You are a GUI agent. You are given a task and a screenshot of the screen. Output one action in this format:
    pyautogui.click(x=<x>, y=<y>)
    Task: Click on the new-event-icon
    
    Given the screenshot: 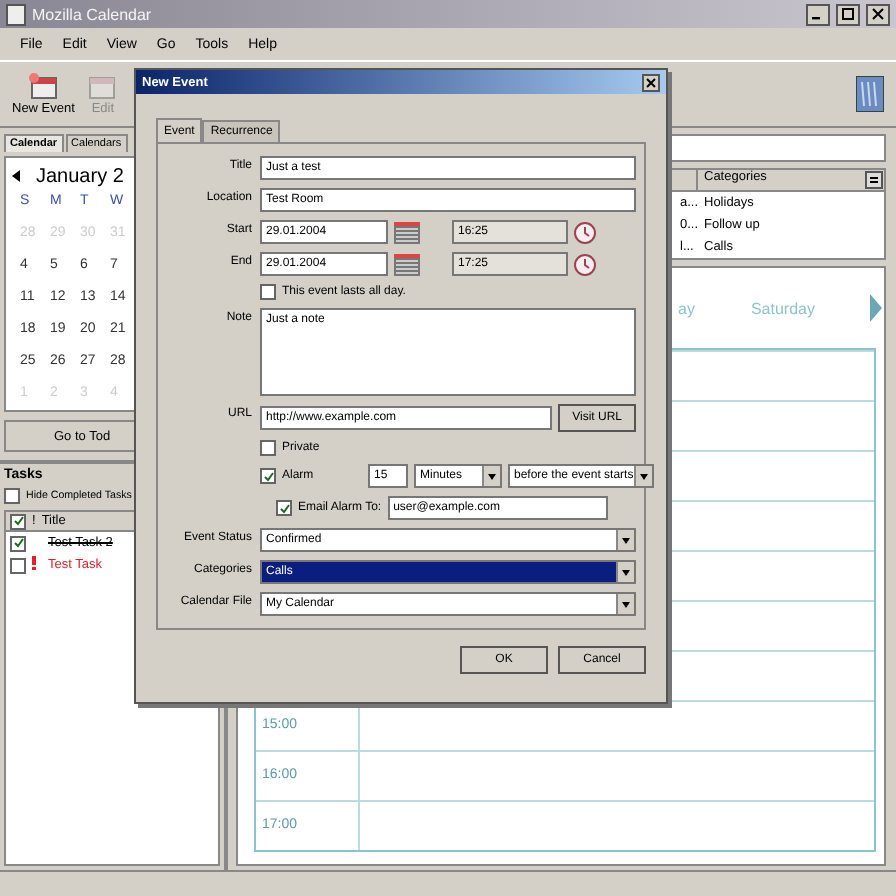 What is the action you would take?
    pyautogui.click(x=43, y=86)
    